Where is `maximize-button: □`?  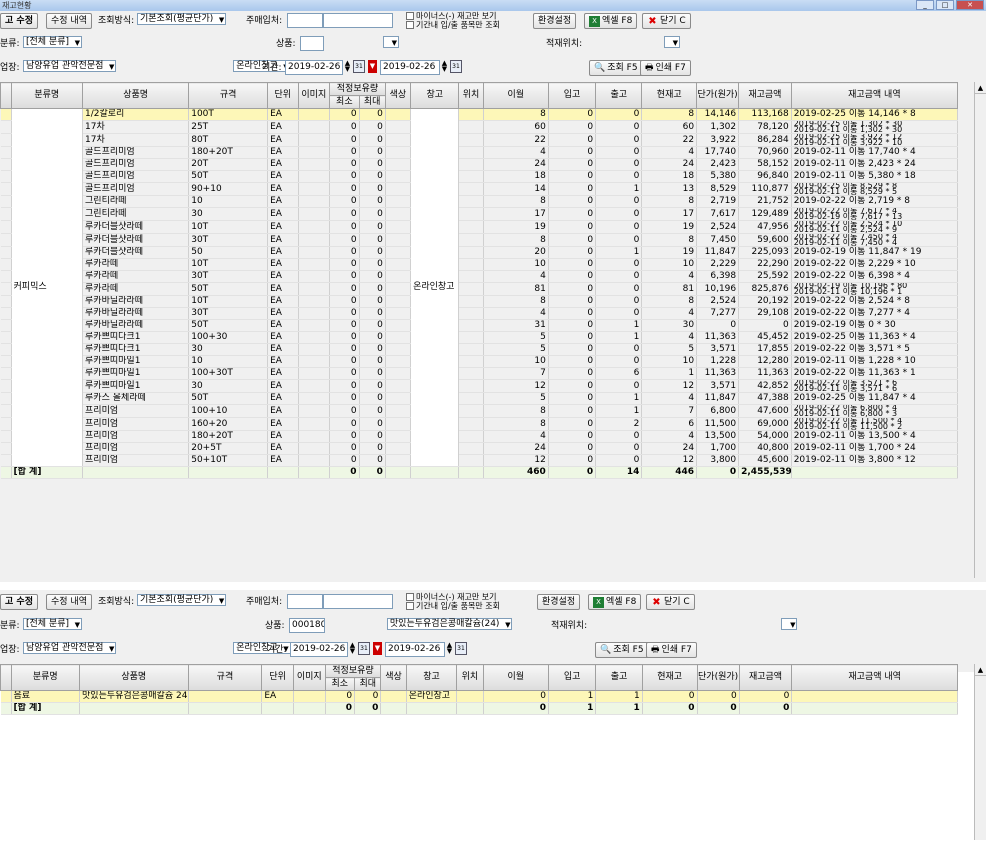 maximize-button: □ is located at coordinates (945, 5).